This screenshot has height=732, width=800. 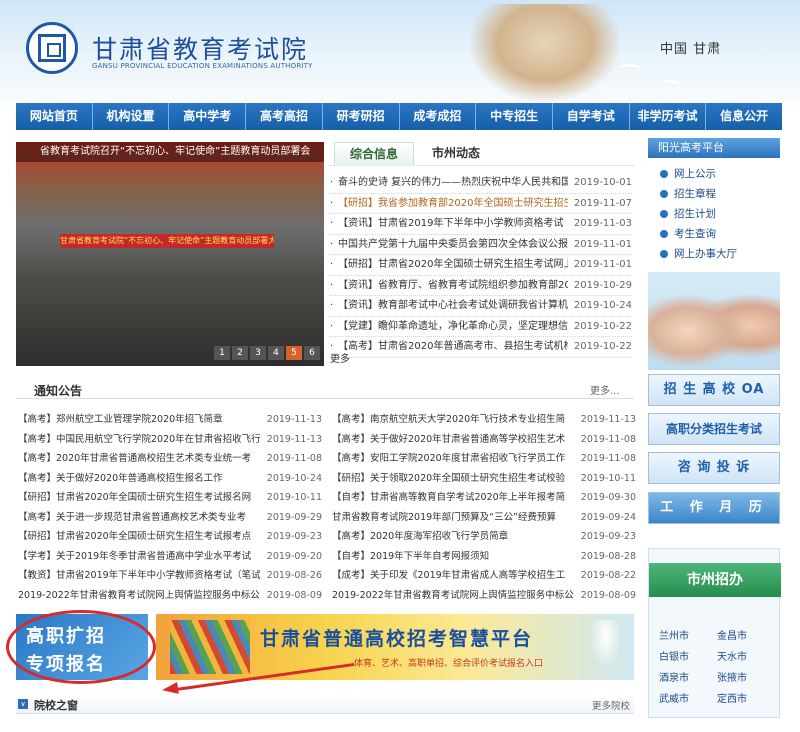 I want to click on notice-item: 甘肃省教育考试院2019年部门预算及“三公”经费预算 2019-09-24, so click(x=484, y=518).